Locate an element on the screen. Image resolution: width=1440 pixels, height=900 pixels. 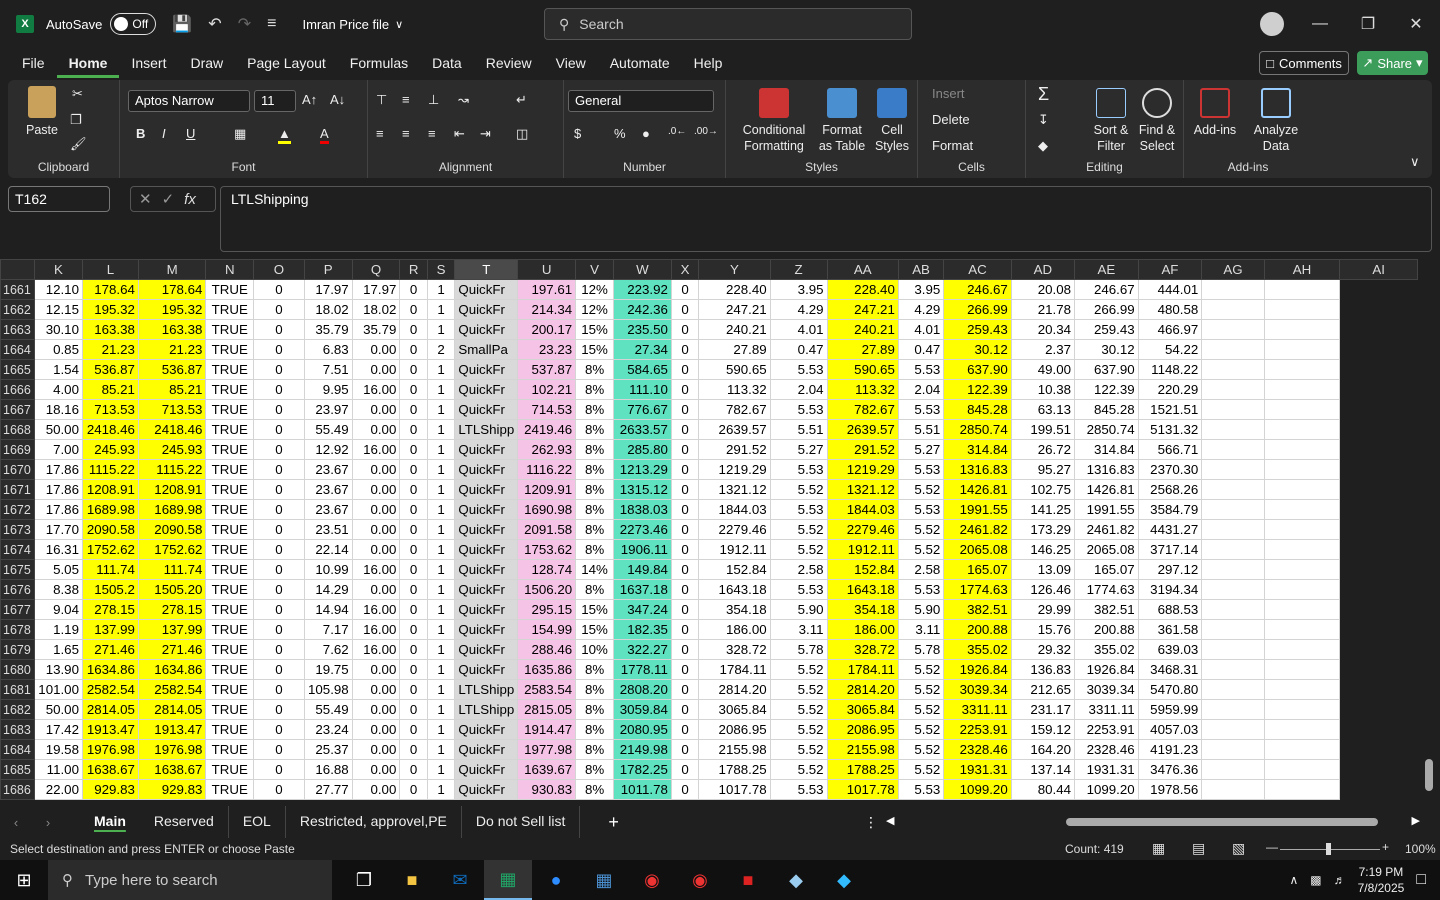
cell: 1634.86 is located at coordinates (110, 669).